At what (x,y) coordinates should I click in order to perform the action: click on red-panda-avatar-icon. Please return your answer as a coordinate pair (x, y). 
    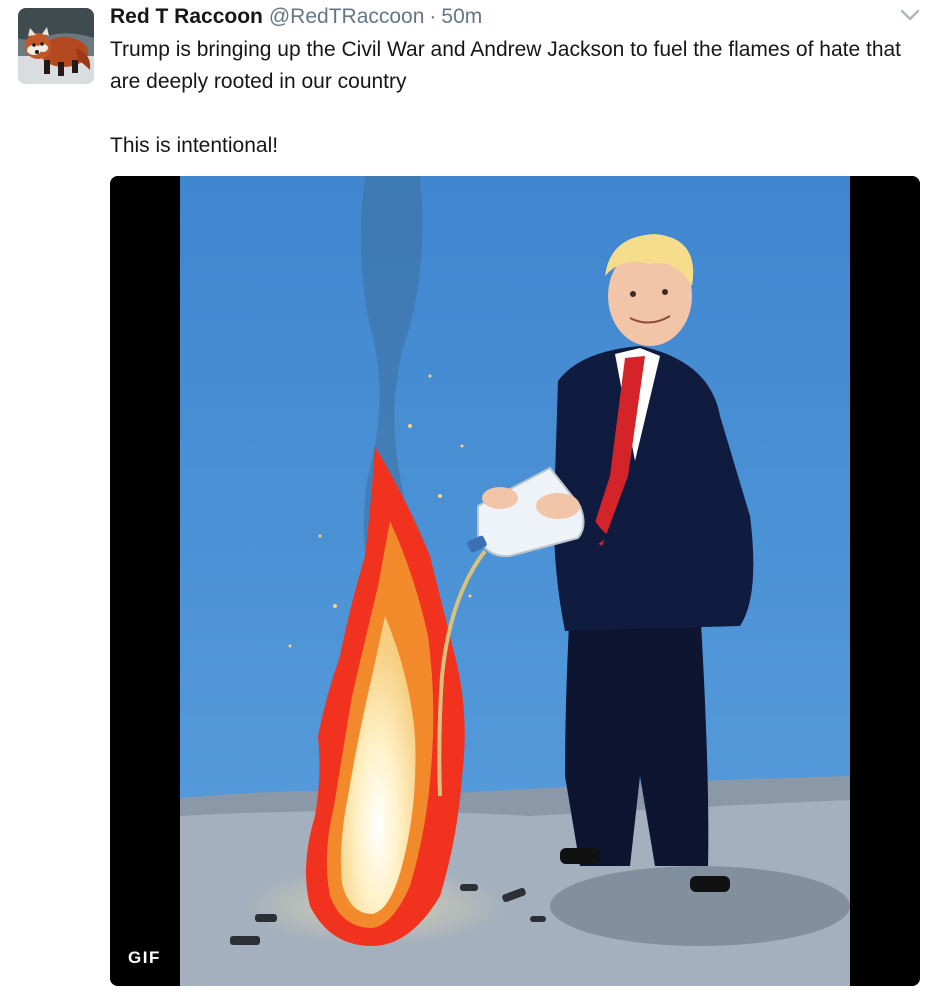
    Looking at the image, I should click on (56, 46).